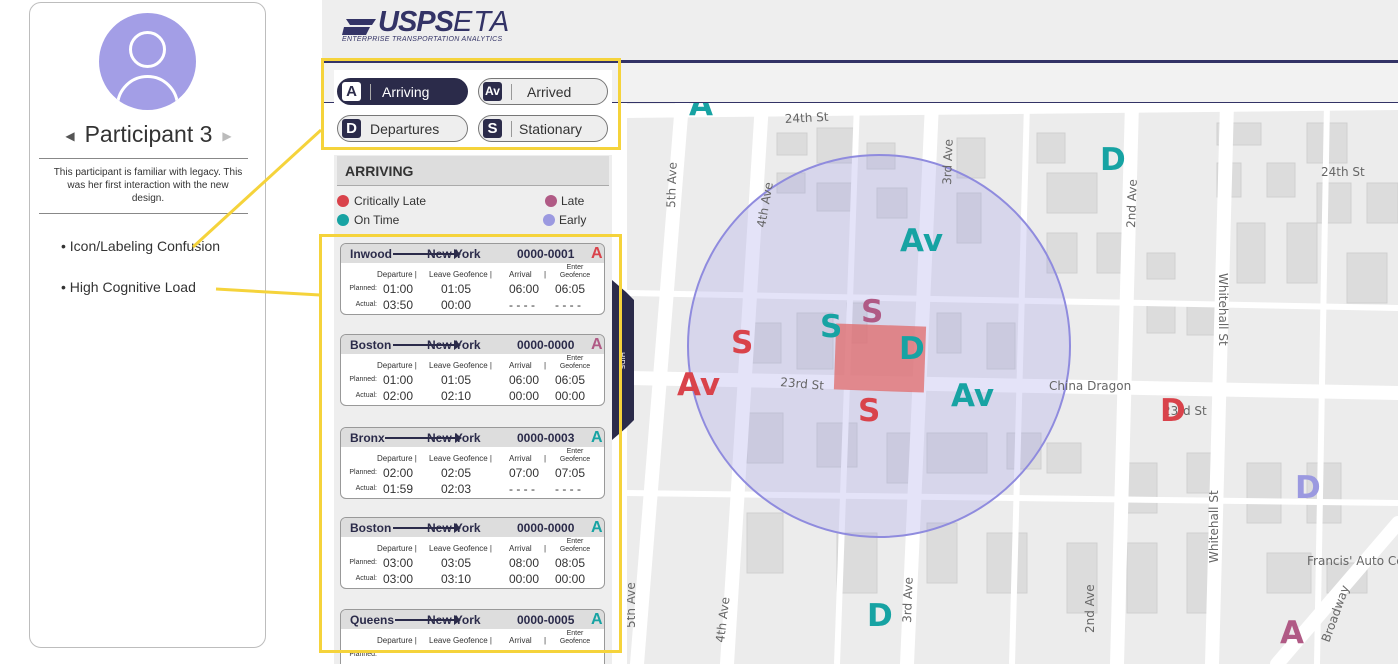  I want to click on finding-item: • High Cognitive Load, so click(128, 287).